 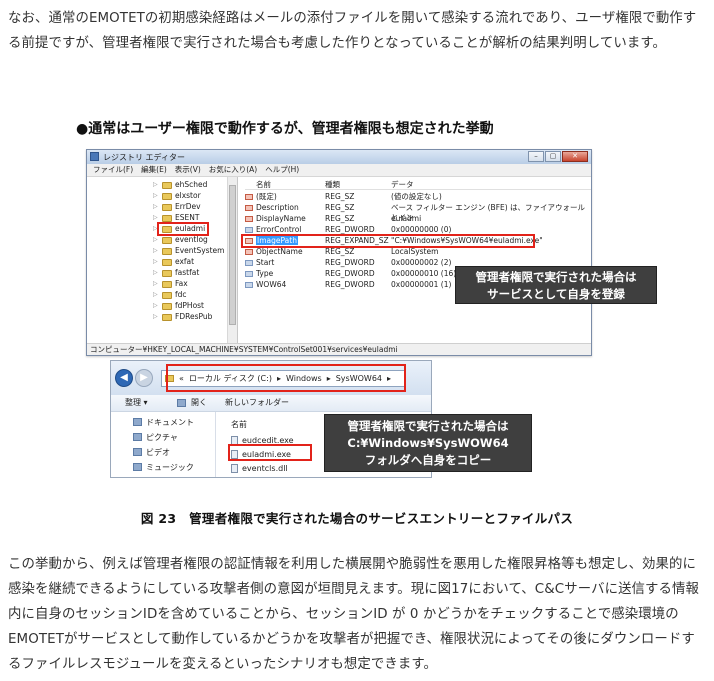 I want to click on tree-item: ▷ fastfat, so click(x=176, y=273).